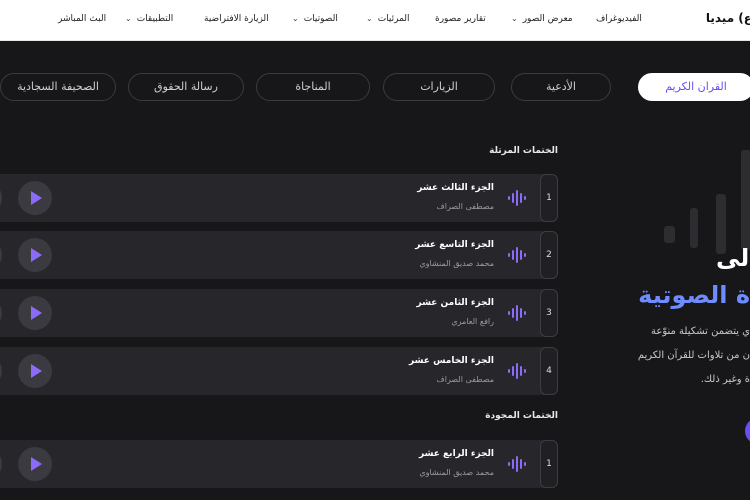 The image size is (750, 500). I want to click on track-title: الجزء الخامس عشر, so click(451, 361).